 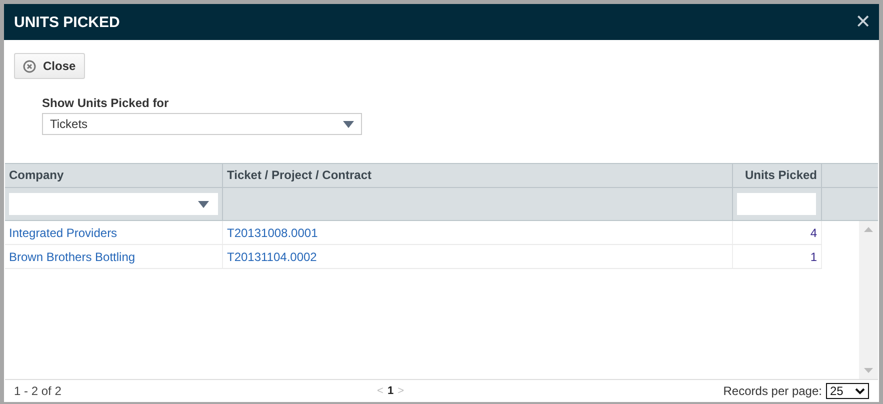 I want to click on column-header: Ticket / Project / Contract, so click(x=478, y=175).